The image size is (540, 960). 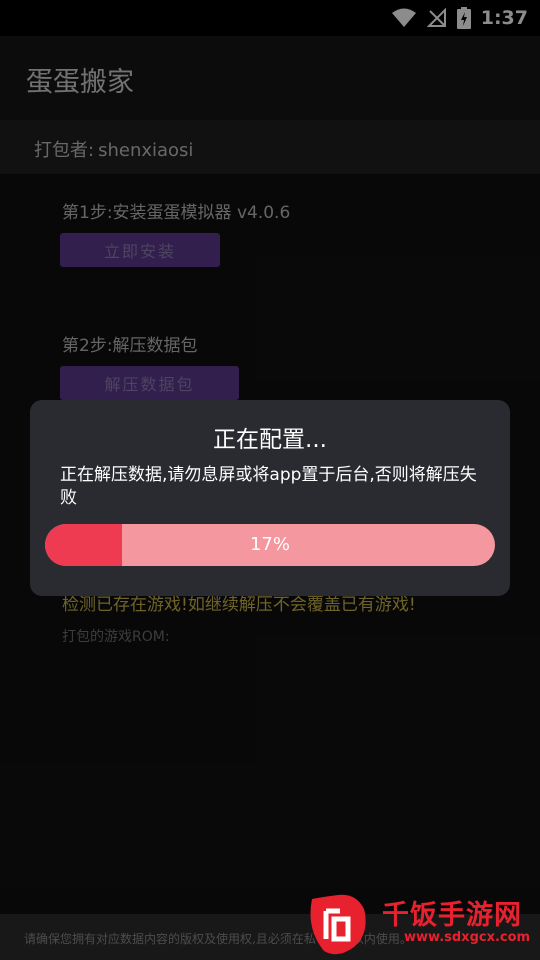 I want to click on app-title: 蛋蛋搬家, so click(x=80, y=82).